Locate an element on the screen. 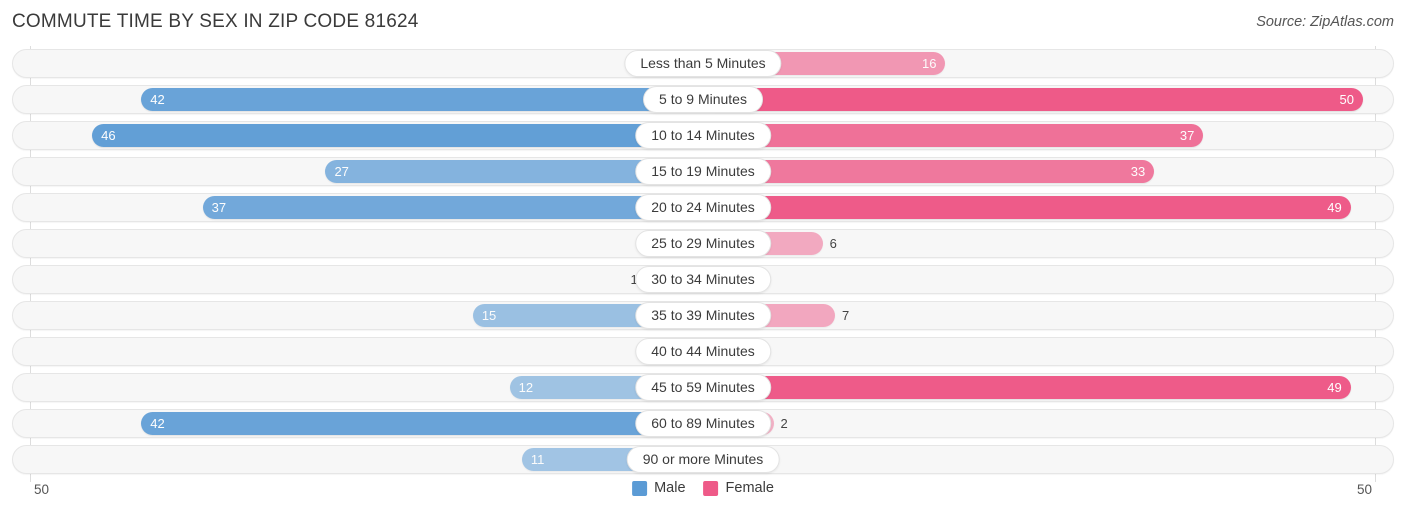  category-label: 45 to 59 Minutes is located at coordinates (703, 387).